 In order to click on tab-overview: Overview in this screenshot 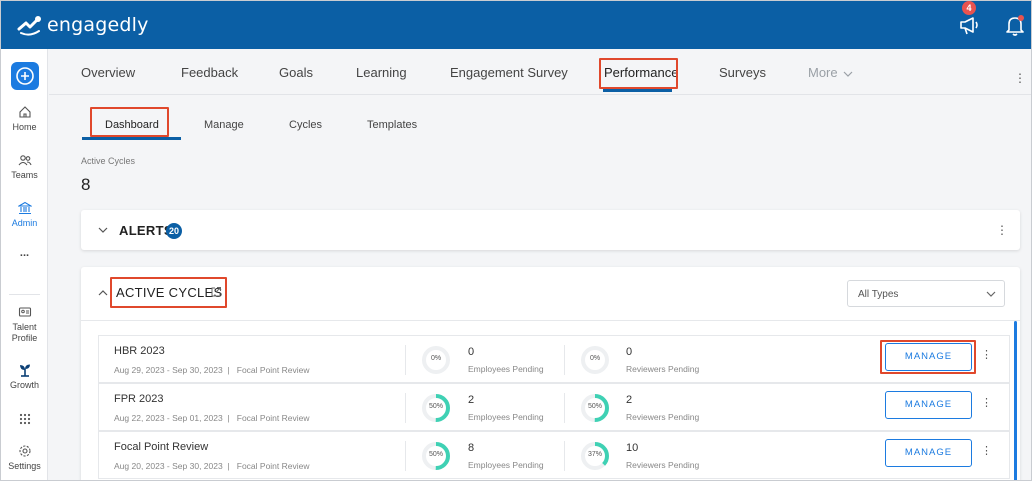, I will do `click(108, 72)`.